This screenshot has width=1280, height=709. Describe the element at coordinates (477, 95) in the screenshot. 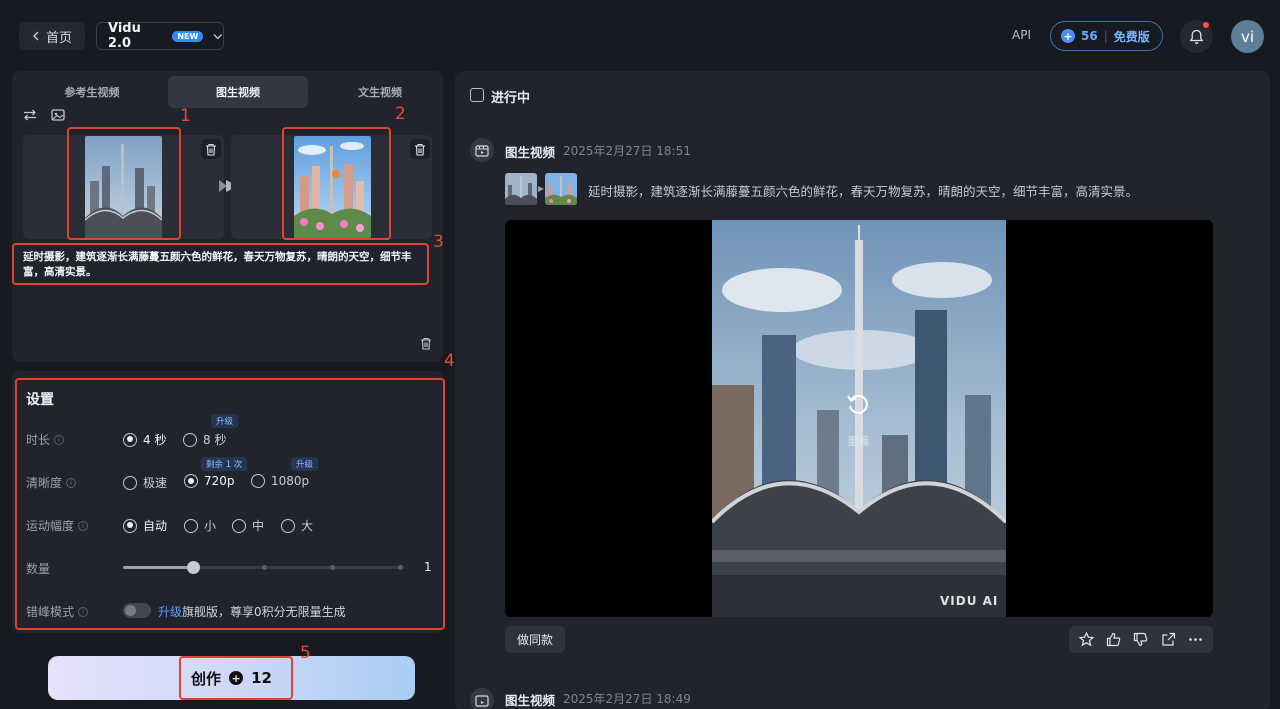

I see `in-progress-checkbox` at that location.